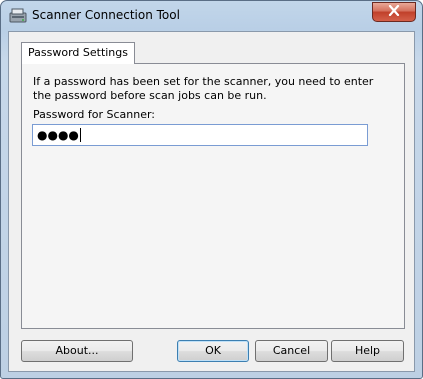  Describe the element at coordinates (94, 114) in the screenshot. I see `password-label: Password for Scanner:` at that location.